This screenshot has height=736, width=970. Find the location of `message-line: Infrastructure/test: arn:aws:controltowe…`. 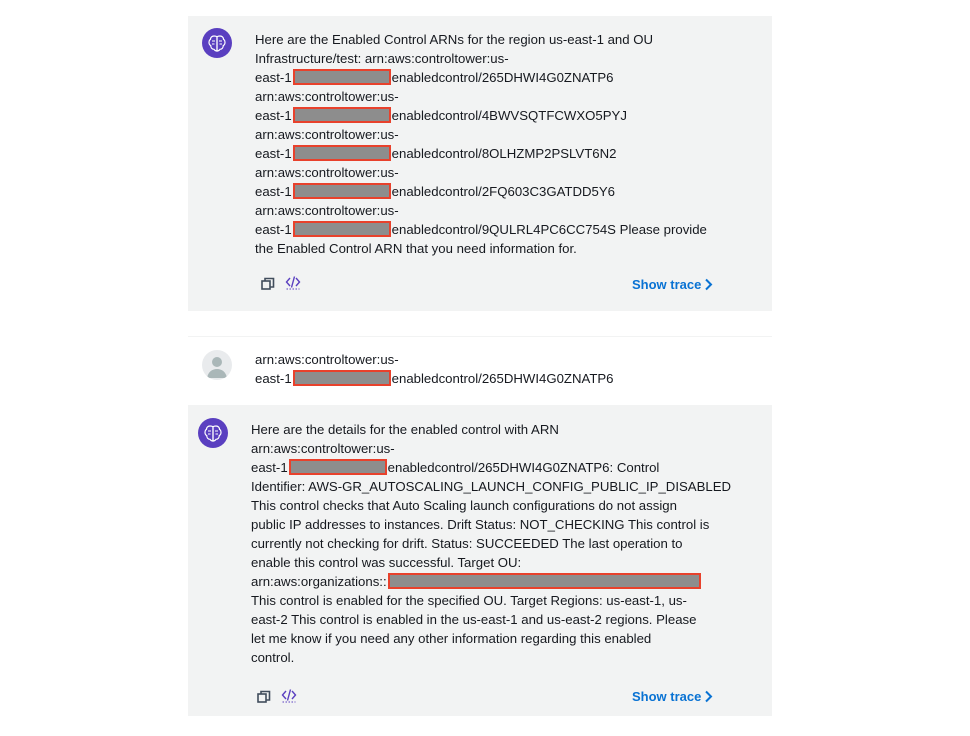

message-line: Infrastructure/test: arn:aws:controltowe… is located at coordinates (481, 58).